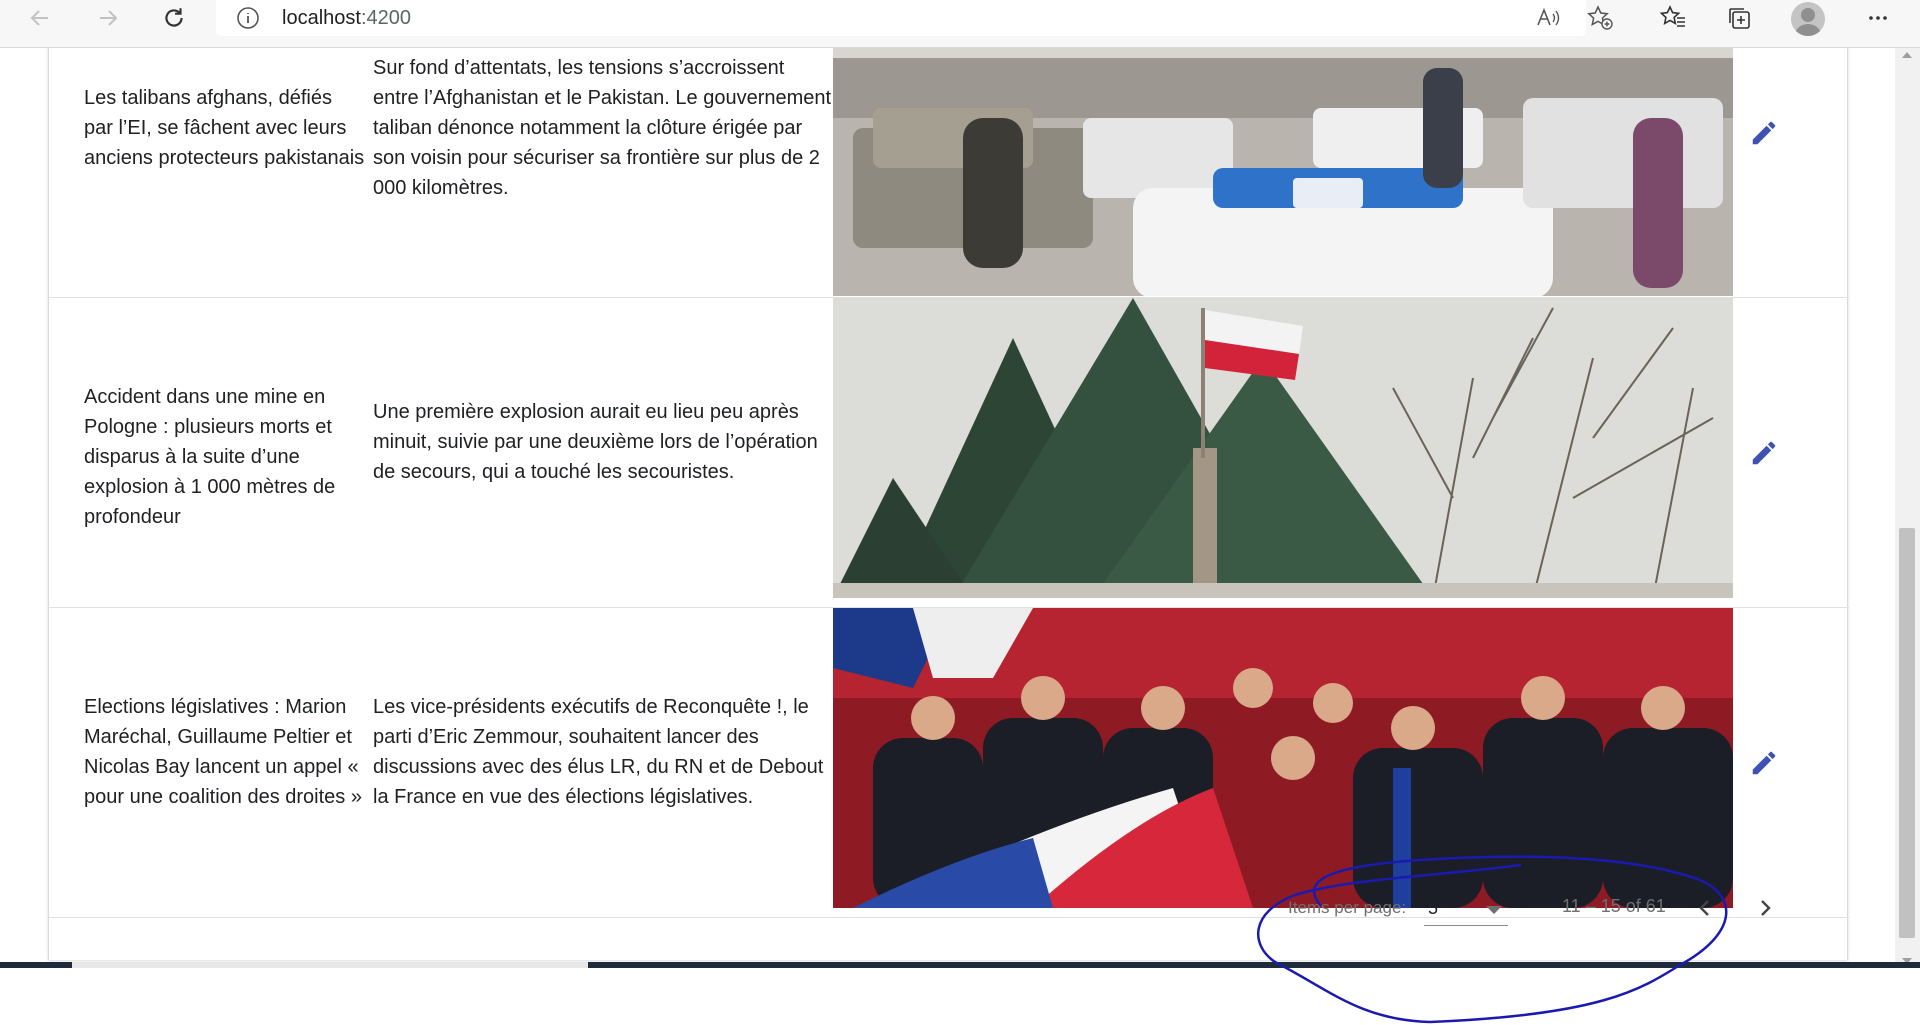  I want to click on read-aloud-icon, so click(1548, 18).